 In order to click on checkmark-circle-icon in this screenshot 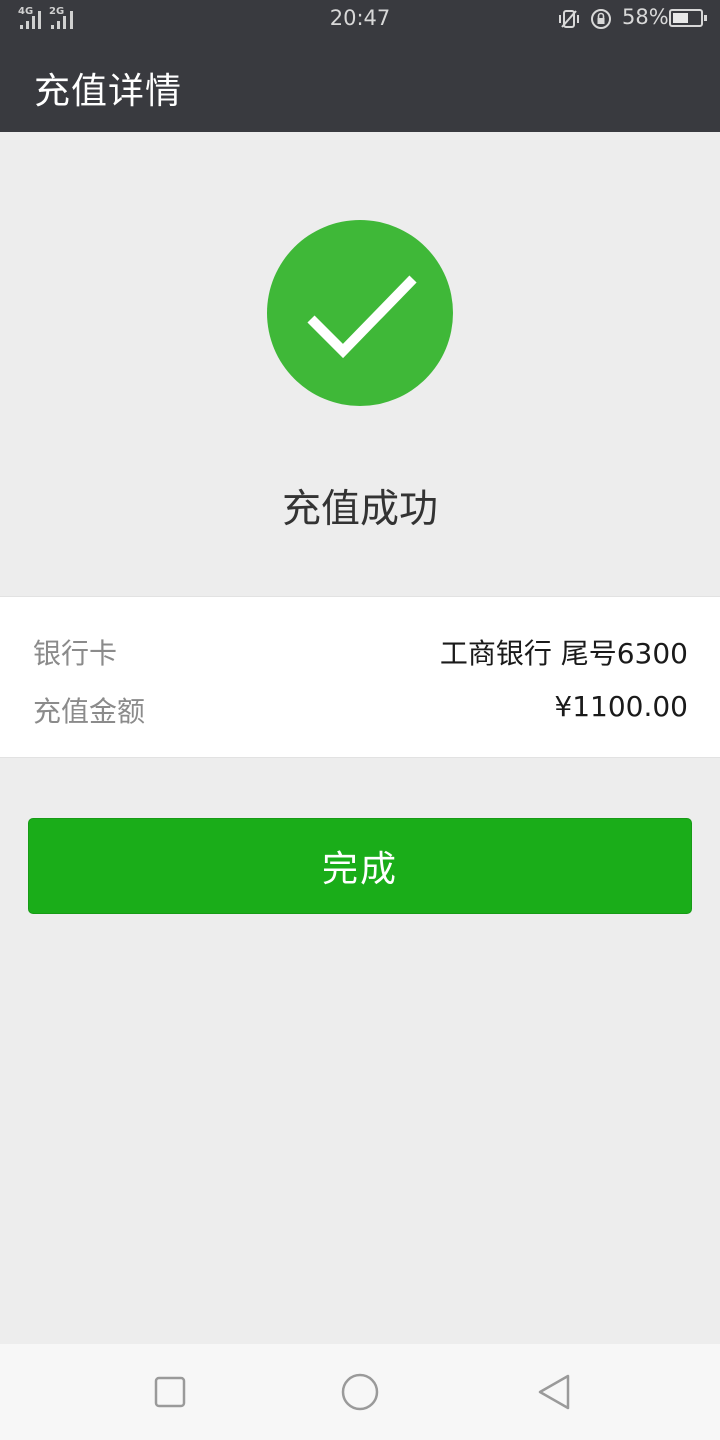, I will do `click(360, 313)`.